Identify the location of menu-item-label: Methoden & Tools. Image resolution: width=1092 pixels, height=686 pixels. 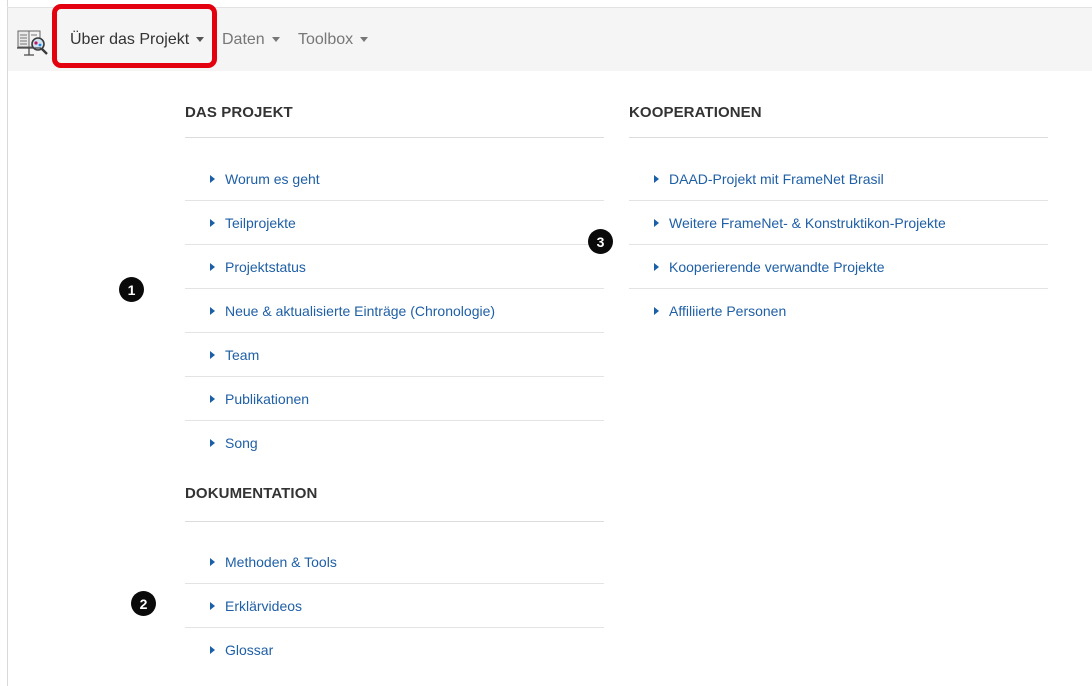
(281, 561).